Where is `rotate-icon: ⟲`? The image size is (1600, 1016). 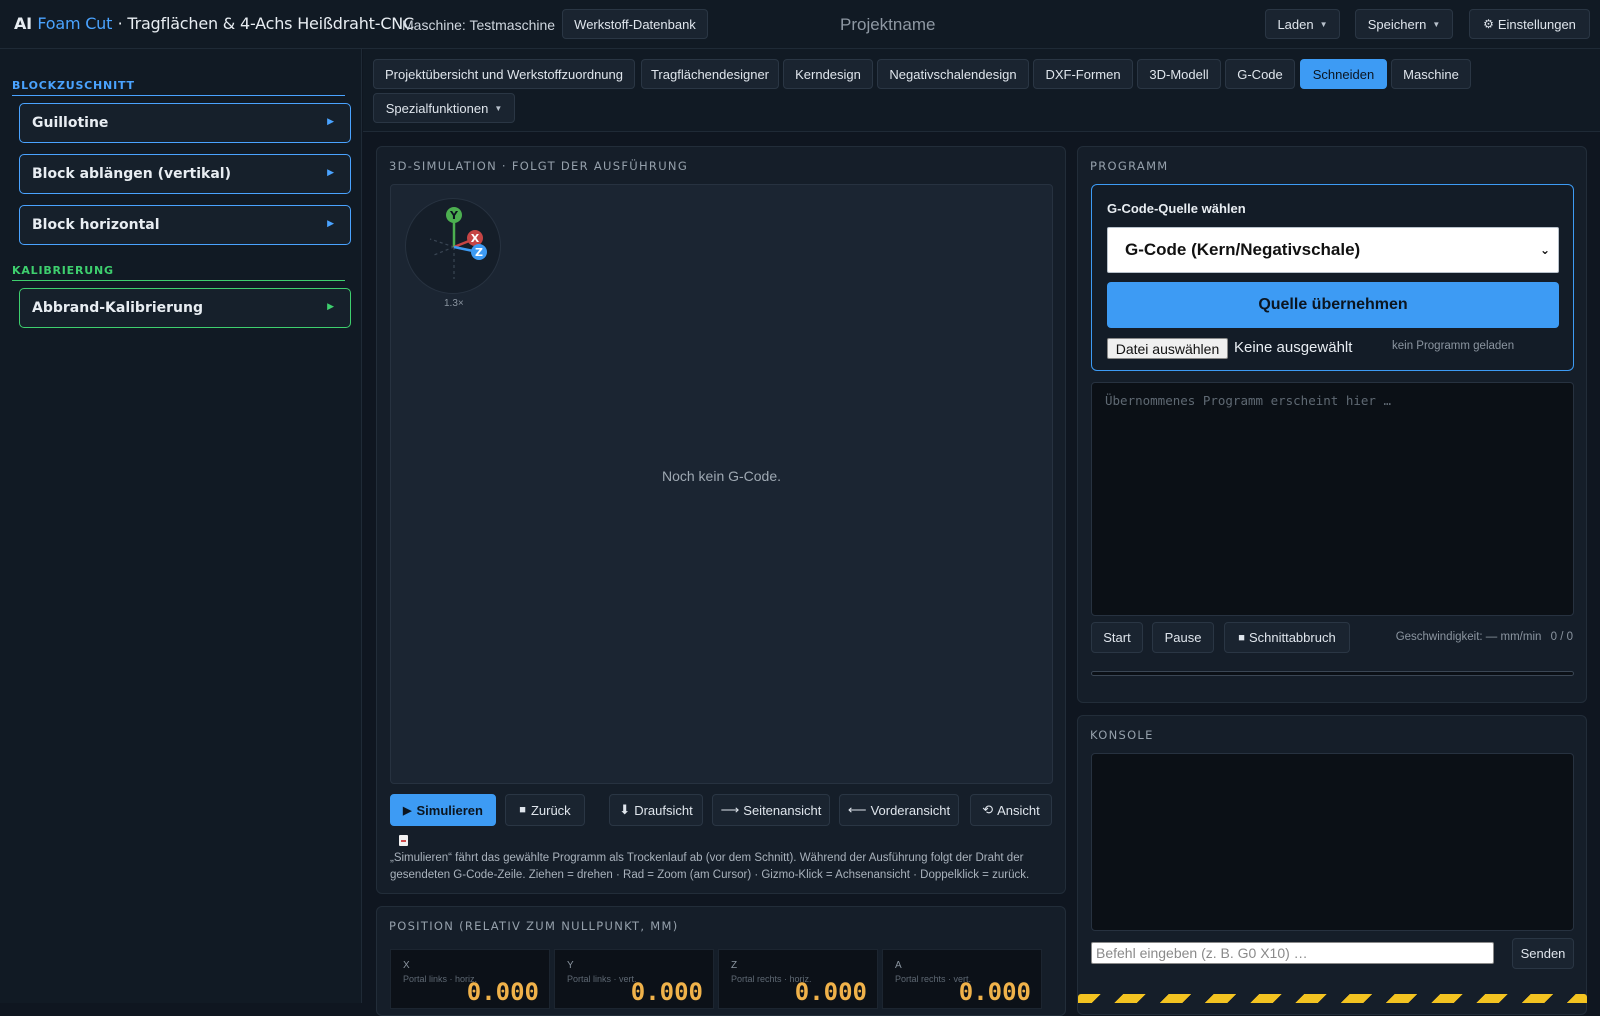 rotate-icon: ⟲ is located at coordinates (988, 809).